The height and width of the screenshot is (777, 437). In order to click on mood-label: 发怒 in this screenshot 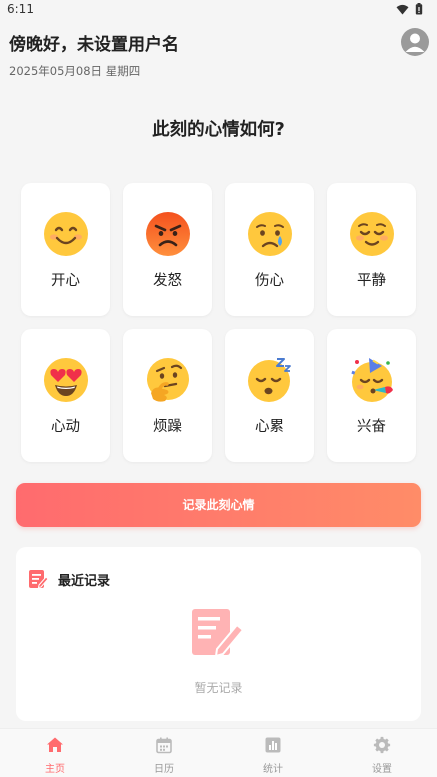, I will do `click(167, 281)`.